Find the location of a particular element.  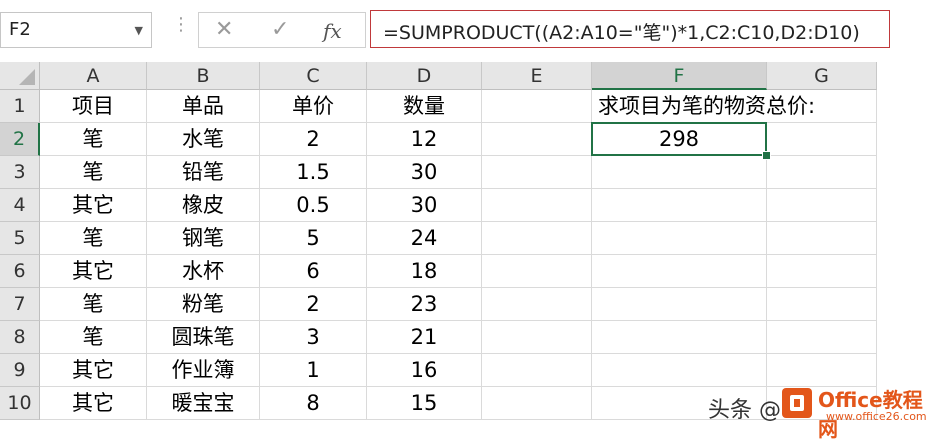

cancel-icon: ✕ is located at coordinates (224, 29).